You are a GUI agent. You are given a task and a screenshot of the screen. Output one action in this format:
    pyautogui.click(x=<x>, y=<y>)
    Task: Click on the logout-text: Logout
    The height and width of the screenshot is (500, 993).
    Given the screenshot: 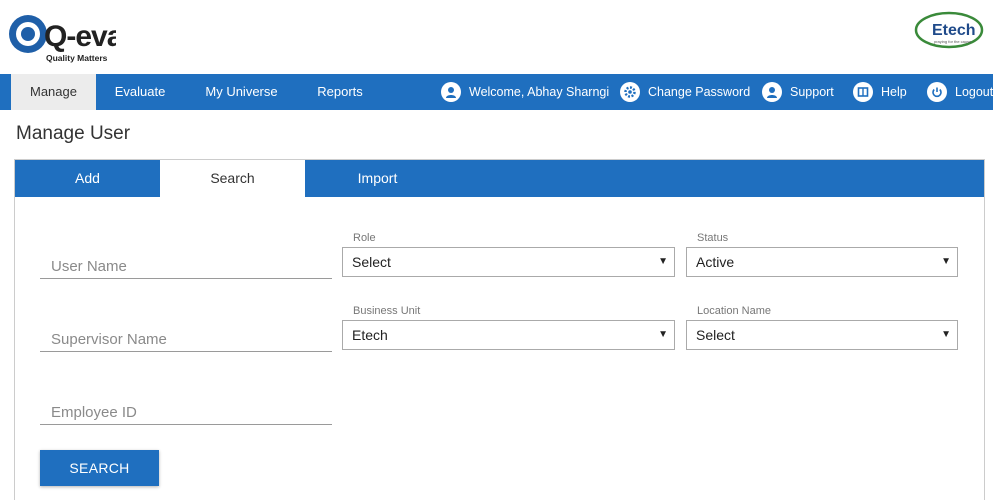 What is the action you would take?
    pyautogui.click(x=974, y=92)
    